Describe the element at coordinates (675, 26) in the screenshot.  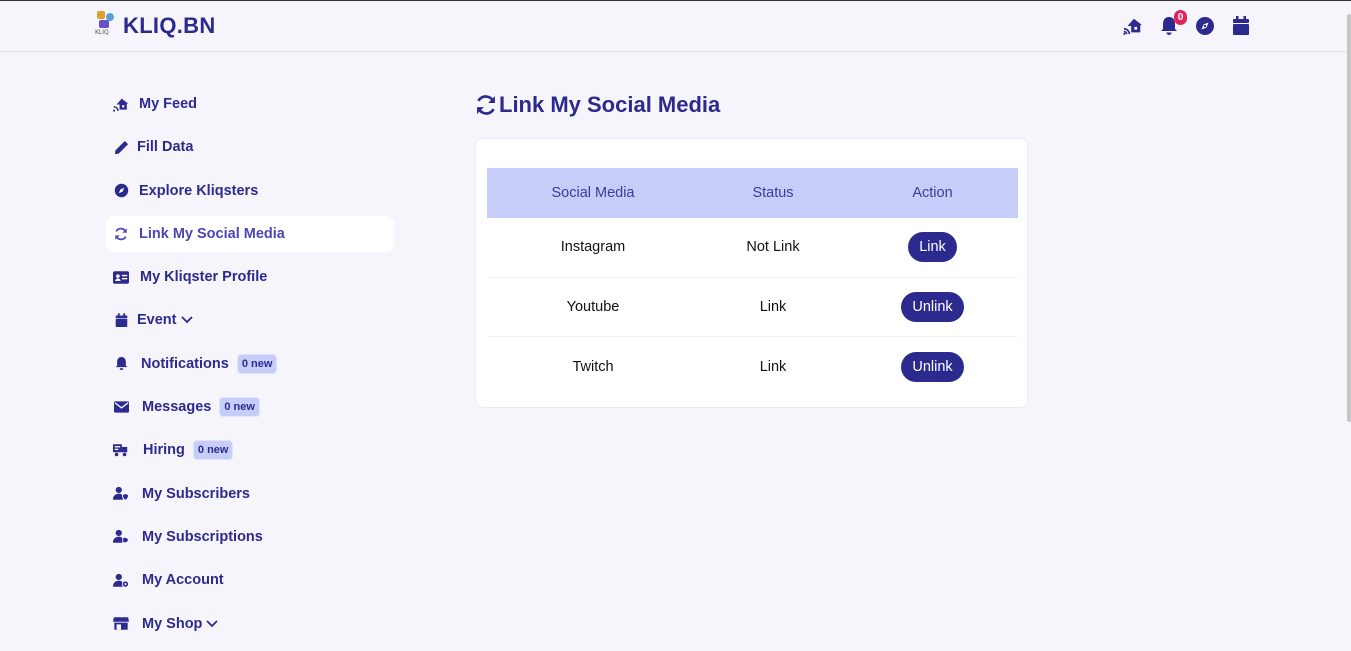
I see `top-bar: KLIQ KLIQ.BN 0` at that location.